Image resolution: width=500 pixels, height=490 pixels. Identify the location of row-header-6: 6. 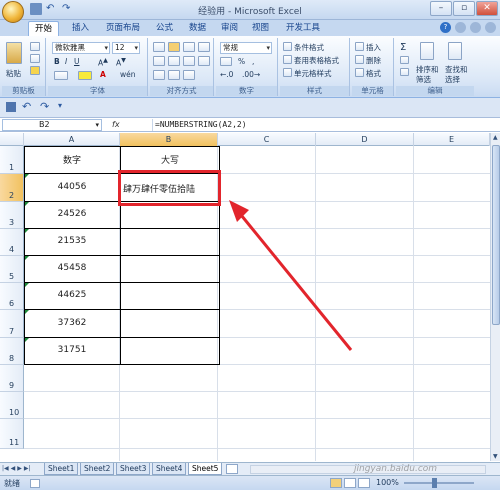
(12, 296).